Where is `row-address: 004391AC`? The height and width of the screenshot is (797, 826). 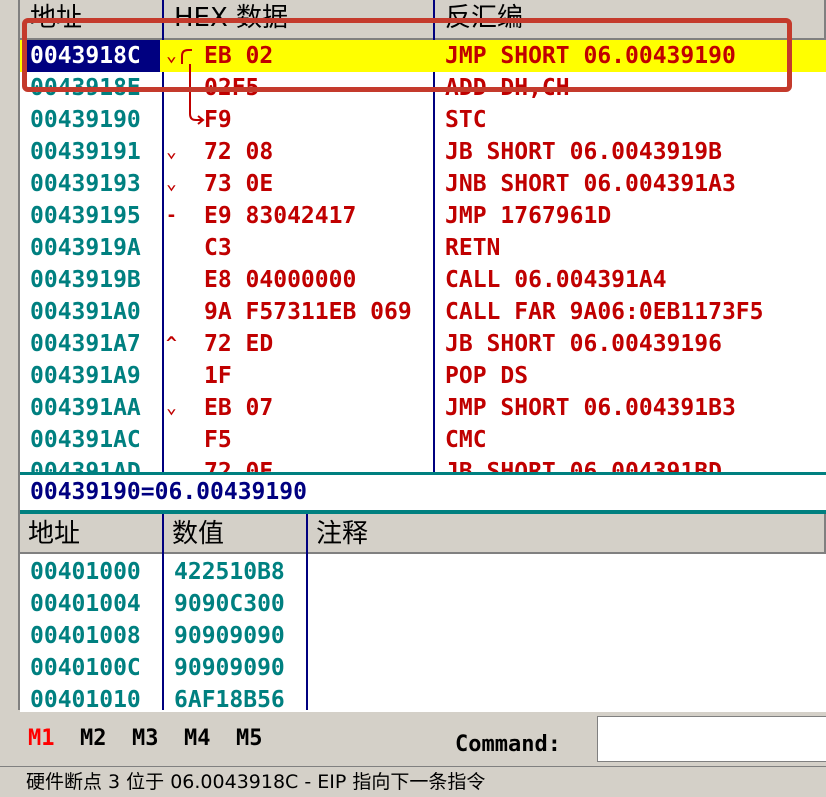
row-address: 004391AC is located at coordinates (85, 440).